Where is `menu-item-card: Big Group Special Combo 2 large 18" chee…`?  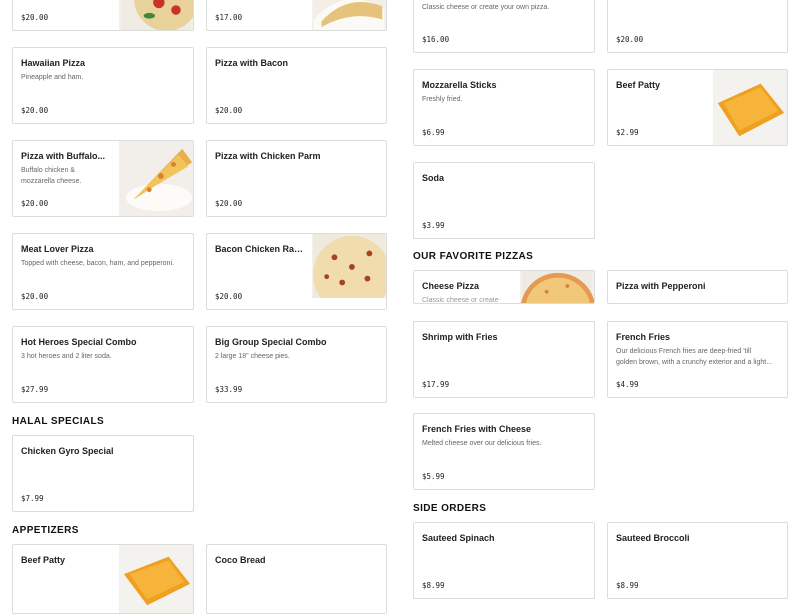
menu-item-card: Big Group Special Combo 2 large 18" chee… is located at coordinates (296, 364).